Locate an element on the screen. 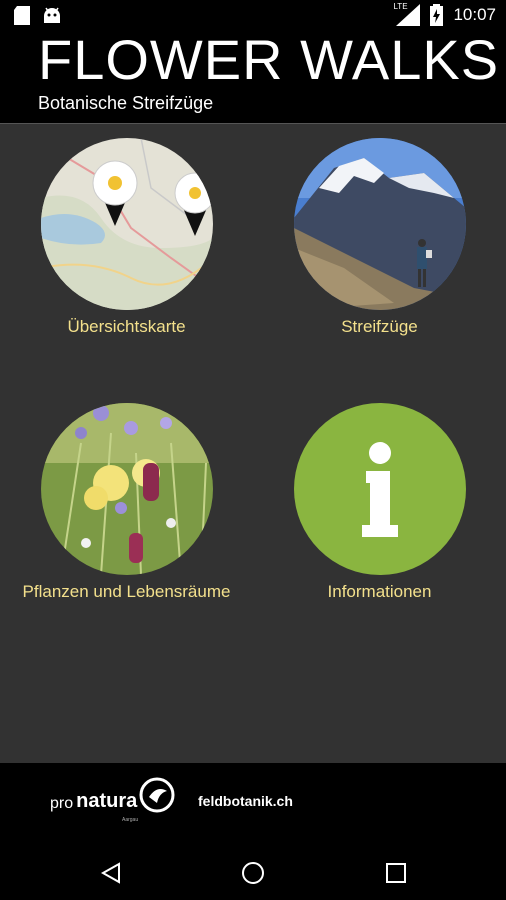  info-icon is located at coordinates (379, 489).